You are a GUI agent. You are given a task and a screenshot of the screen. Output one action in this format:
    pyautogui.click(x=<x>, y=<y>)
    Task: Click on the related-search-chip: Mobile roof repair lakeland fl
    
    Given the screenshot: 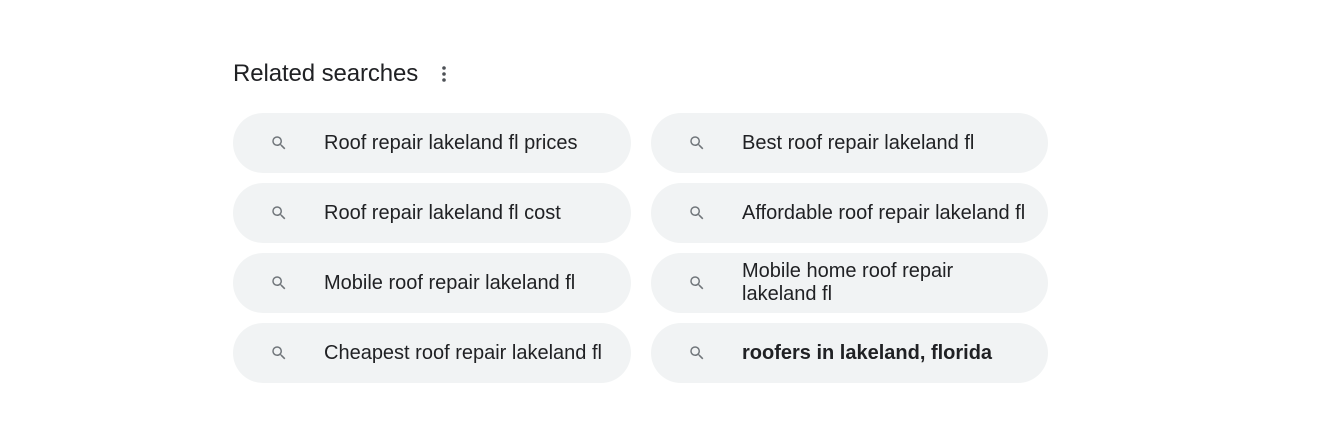 What is the action you would take?
    pyautogui.click(x=432, y=283)
    